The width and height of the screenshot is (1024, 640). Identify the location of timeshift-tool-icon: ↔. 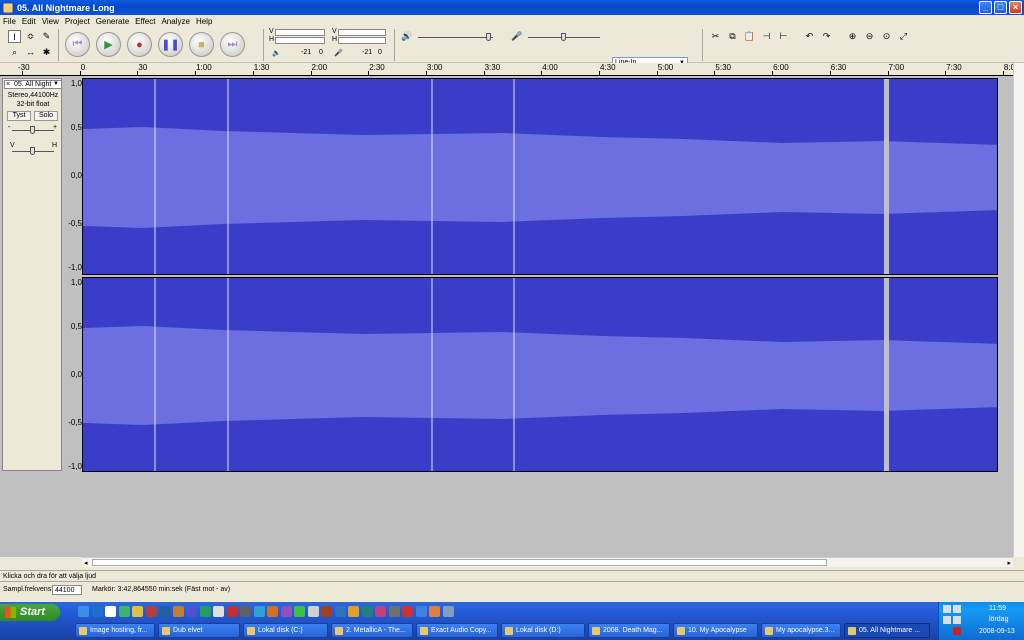
(30, 52).